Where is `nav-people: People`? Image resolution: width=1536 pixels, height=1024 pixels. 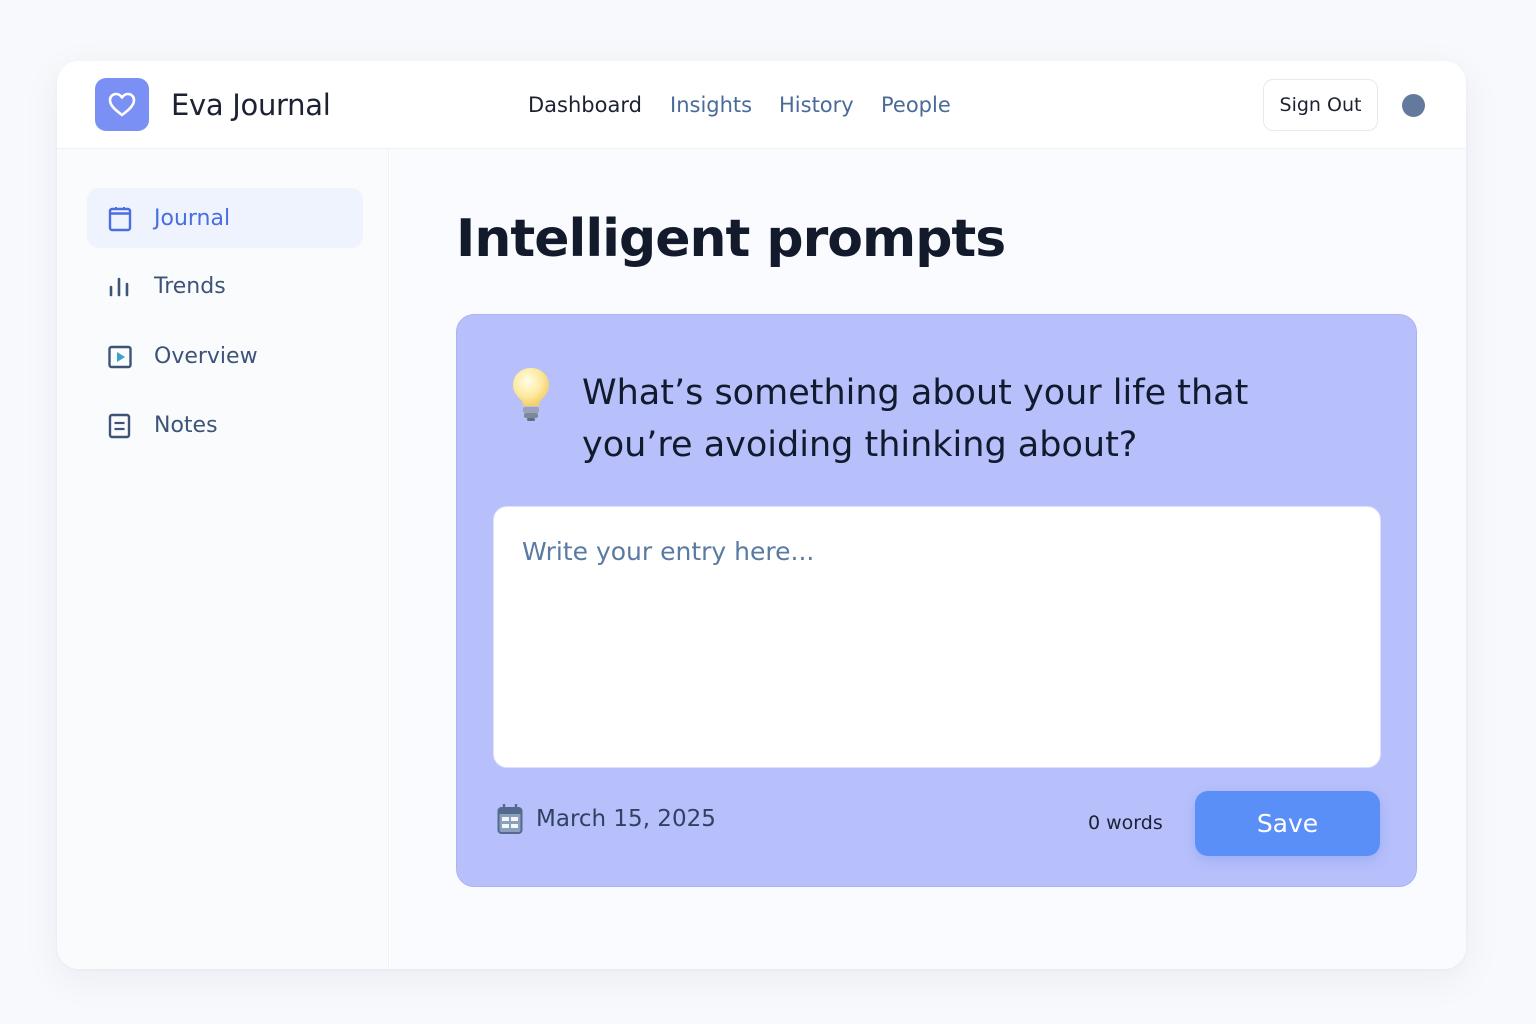 nav-people: People is located at coordinates (916, 105).